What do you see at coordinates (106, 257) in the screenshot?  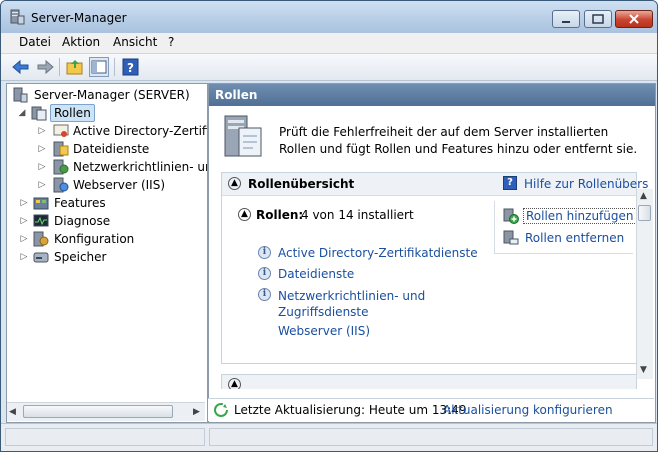 I see `tree-item-speicher: ▷ Speicher` at bounding box center [106, 257].